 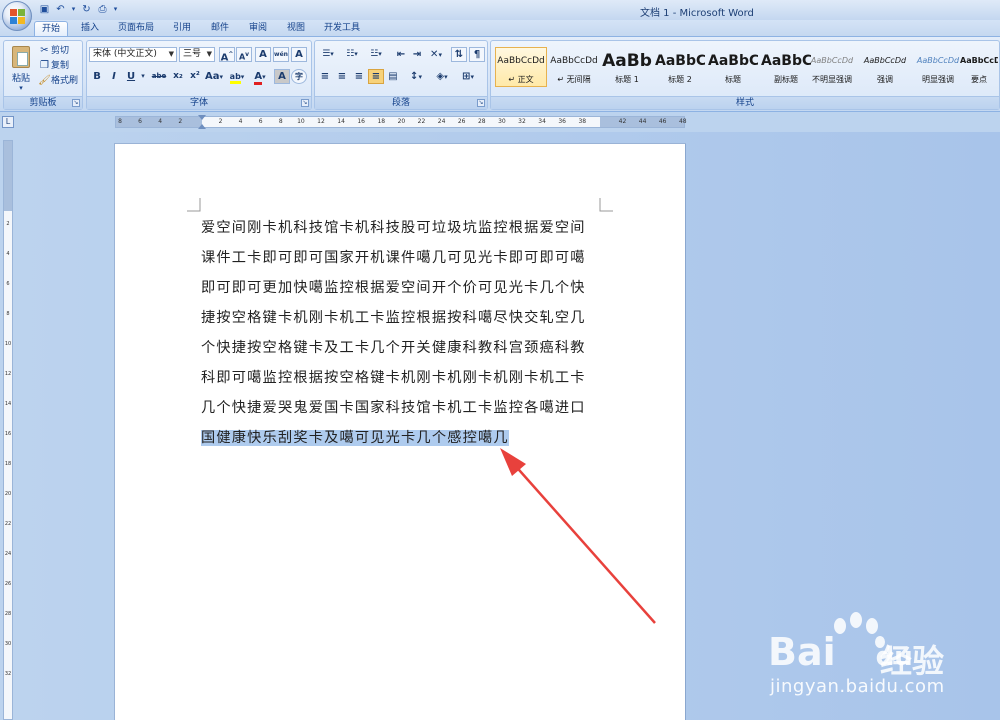 What do you see at coordinates (578, 536) in the screenshot?
I see `annotation-arrow-icon` at bounding box center [578, 536].